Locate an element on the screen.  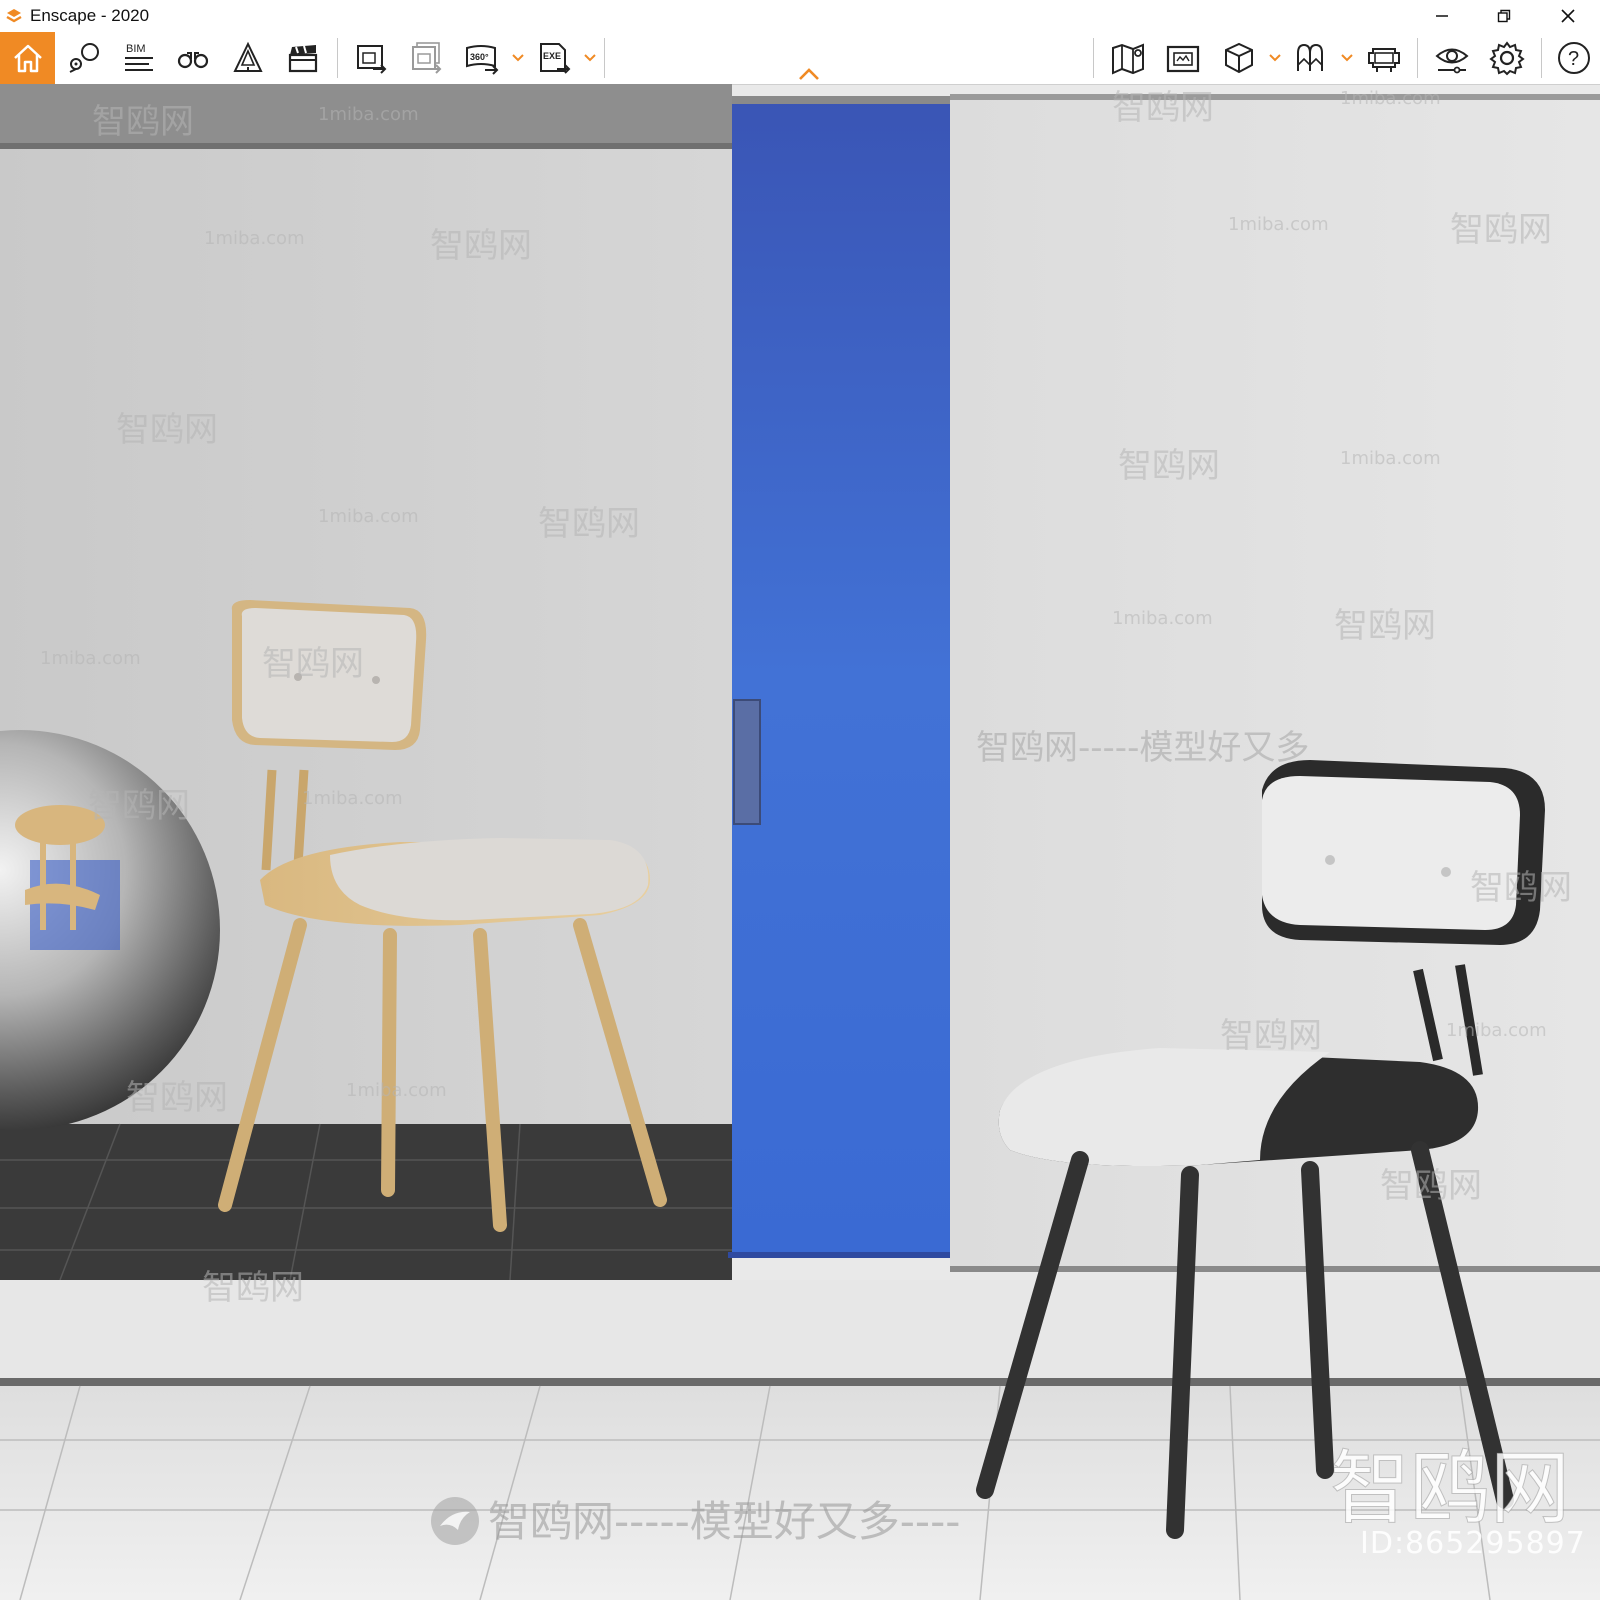
asset-library-dropdown is located at coordinates (1275, 58).